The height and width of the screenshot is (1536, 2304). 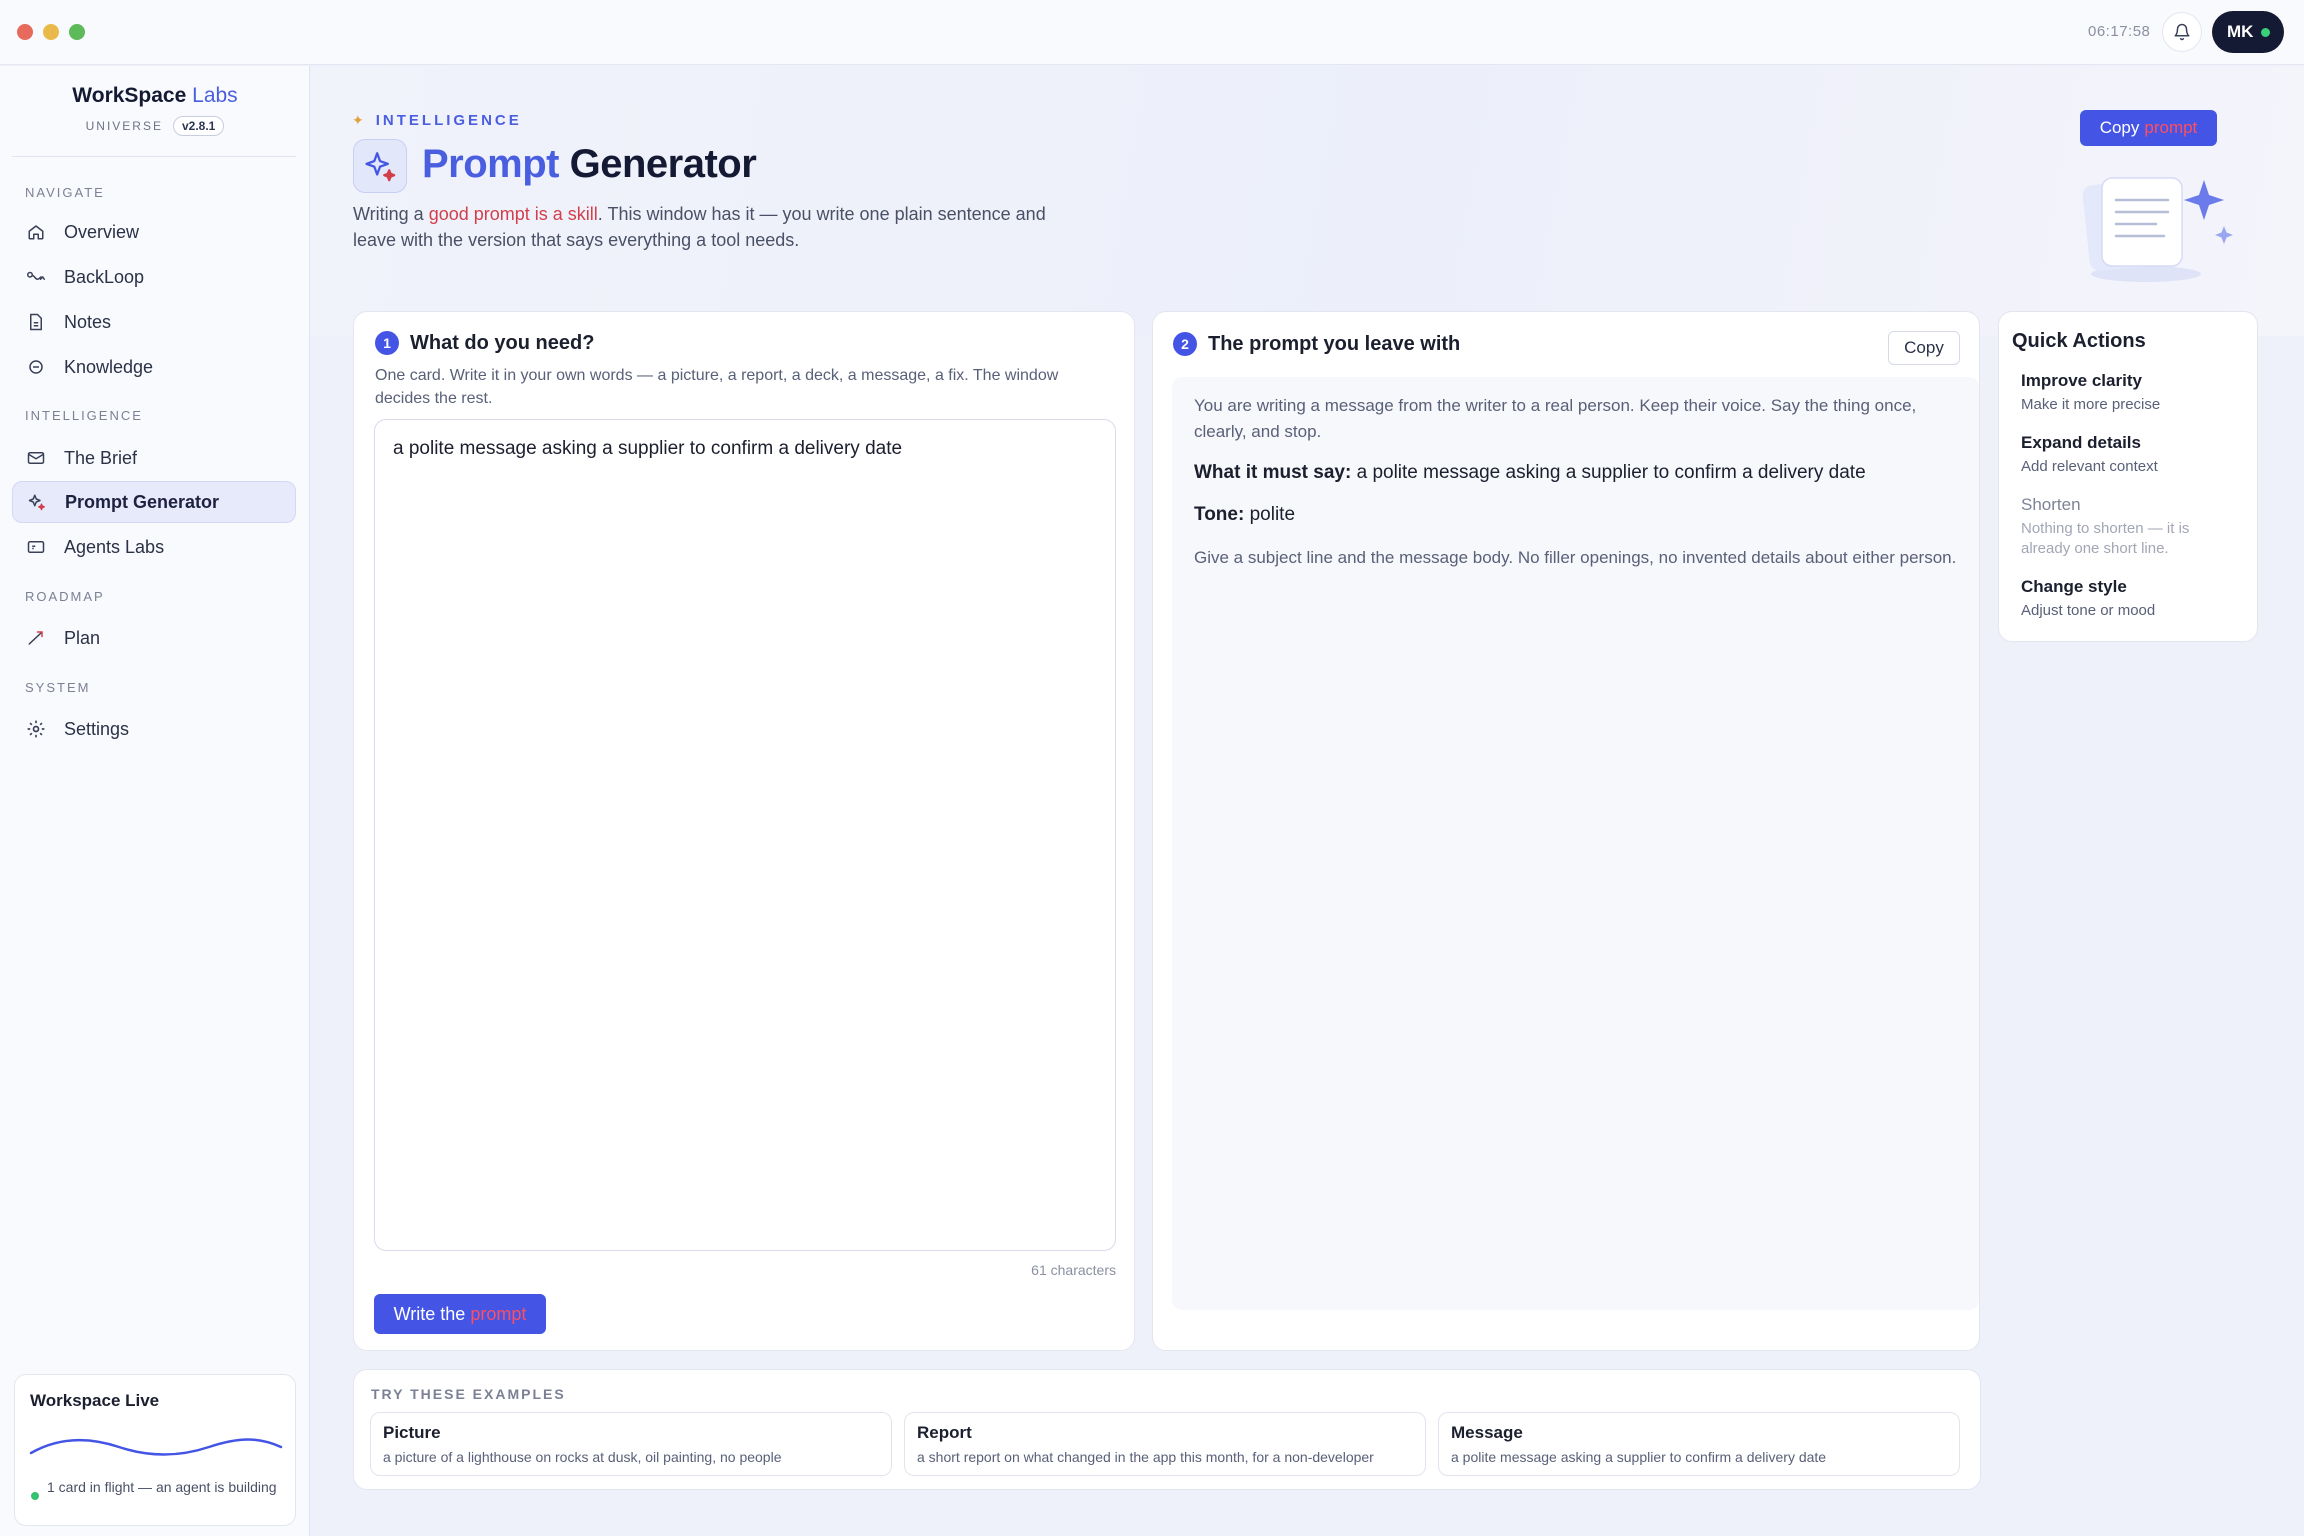 I want to click on tone-label: Tone:, so click(x=1219, y=514).